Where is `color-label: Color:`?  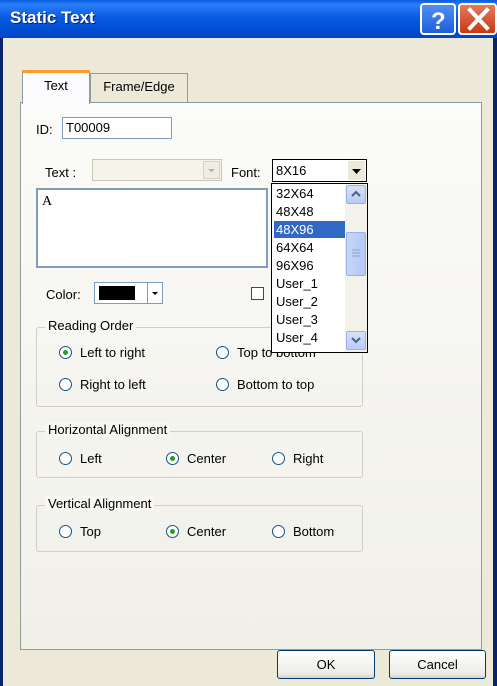 color-label: Color: is located at coordinates (63, 294).